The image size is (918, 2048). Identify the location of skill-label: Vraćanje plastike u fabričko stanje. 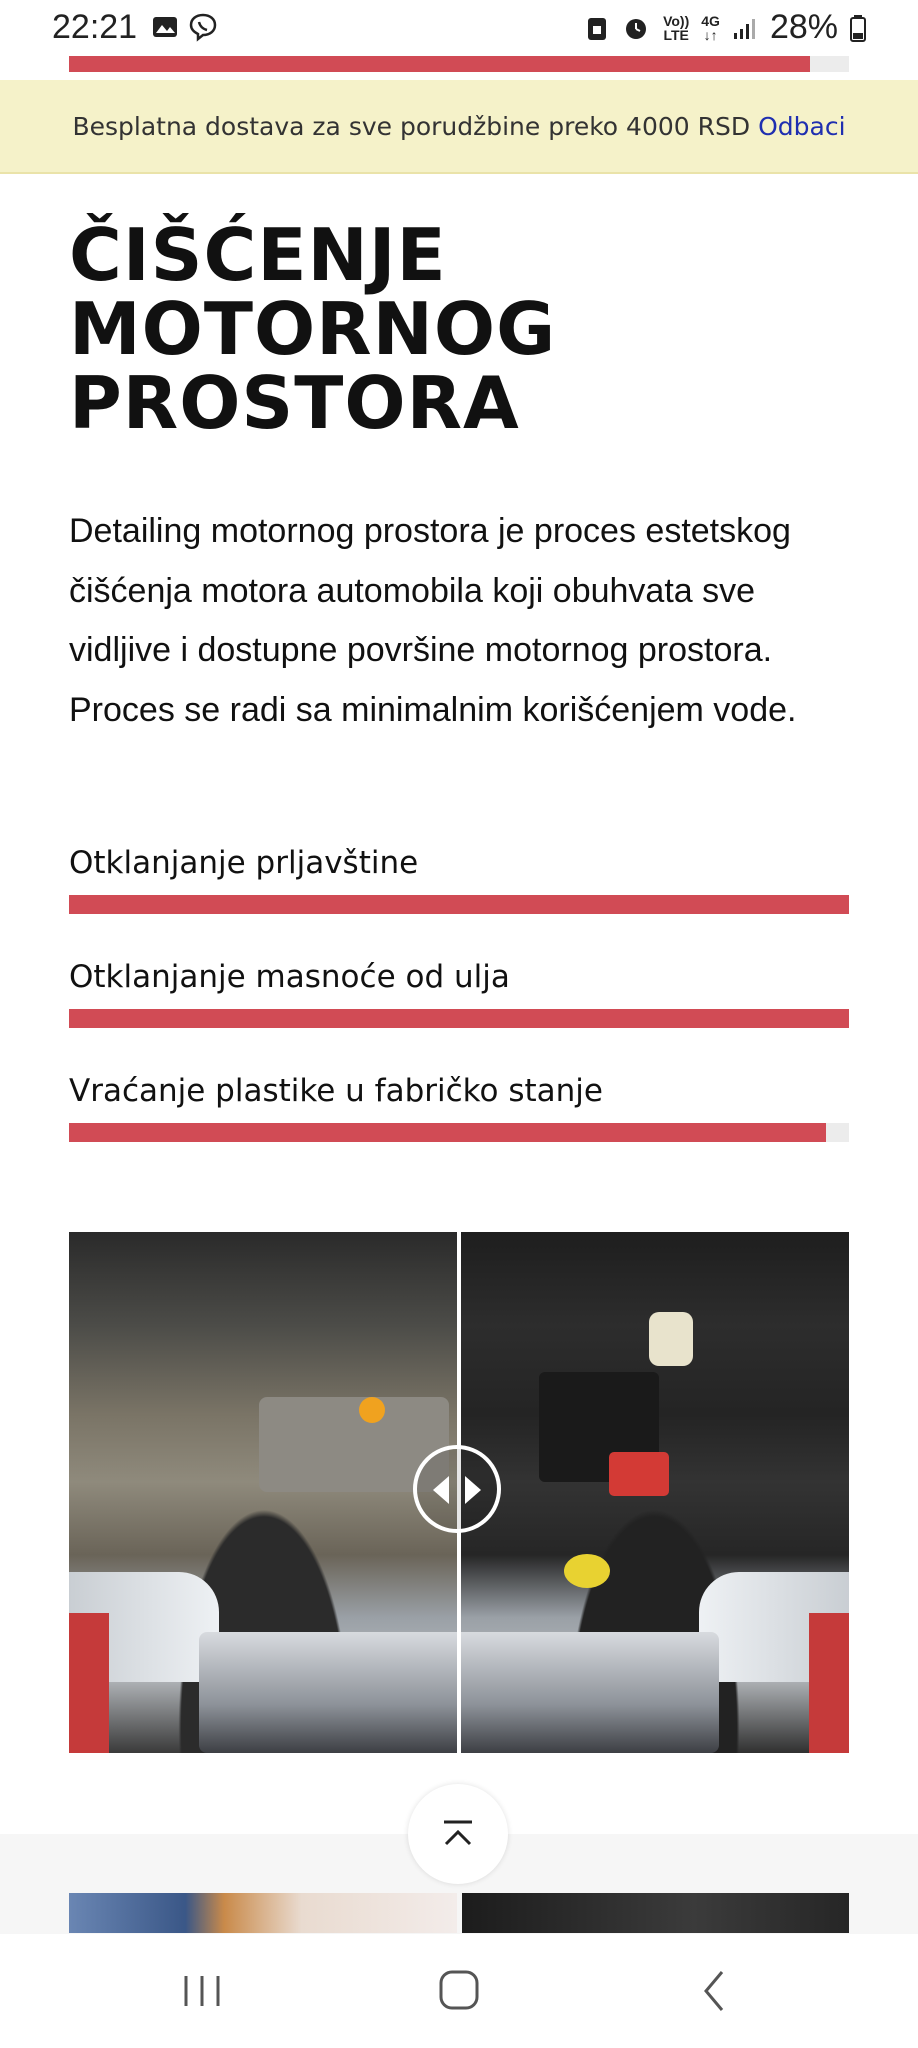
(336, 1091).